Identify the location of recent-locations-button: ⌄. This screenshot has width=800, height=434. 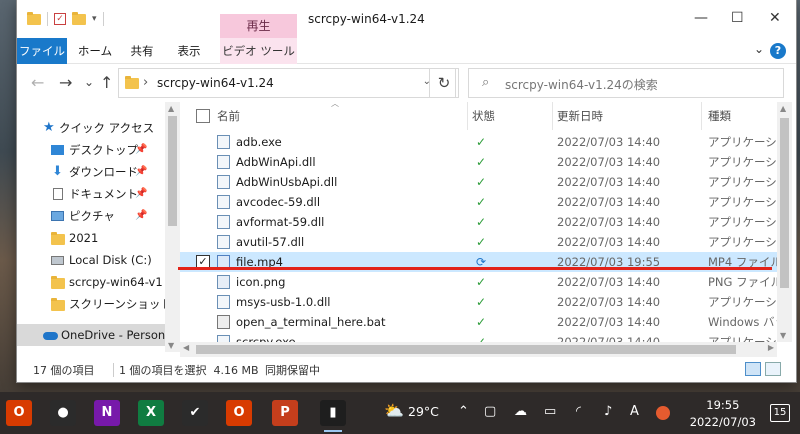
(89, 82).